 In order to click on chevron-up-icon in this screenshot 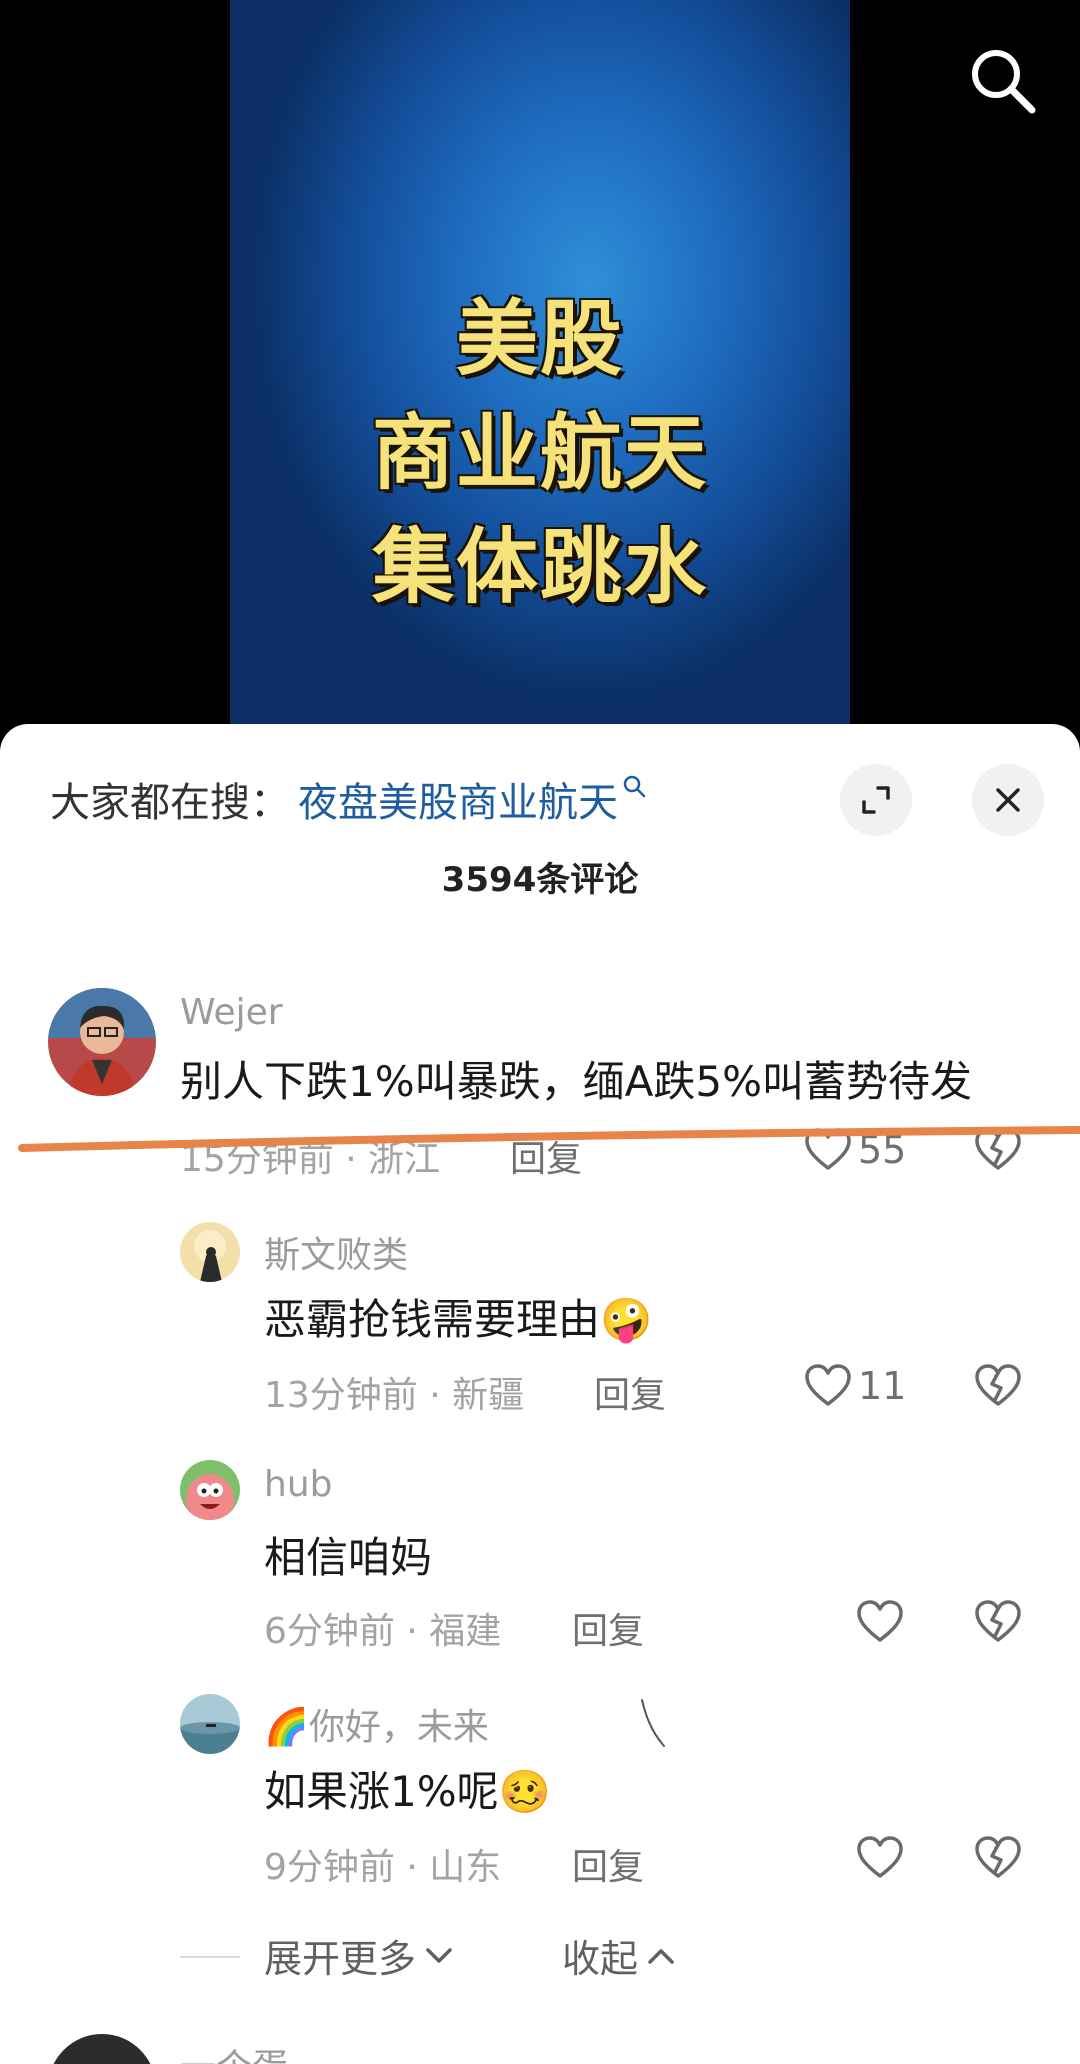, I will do `click(661, 1956)`.